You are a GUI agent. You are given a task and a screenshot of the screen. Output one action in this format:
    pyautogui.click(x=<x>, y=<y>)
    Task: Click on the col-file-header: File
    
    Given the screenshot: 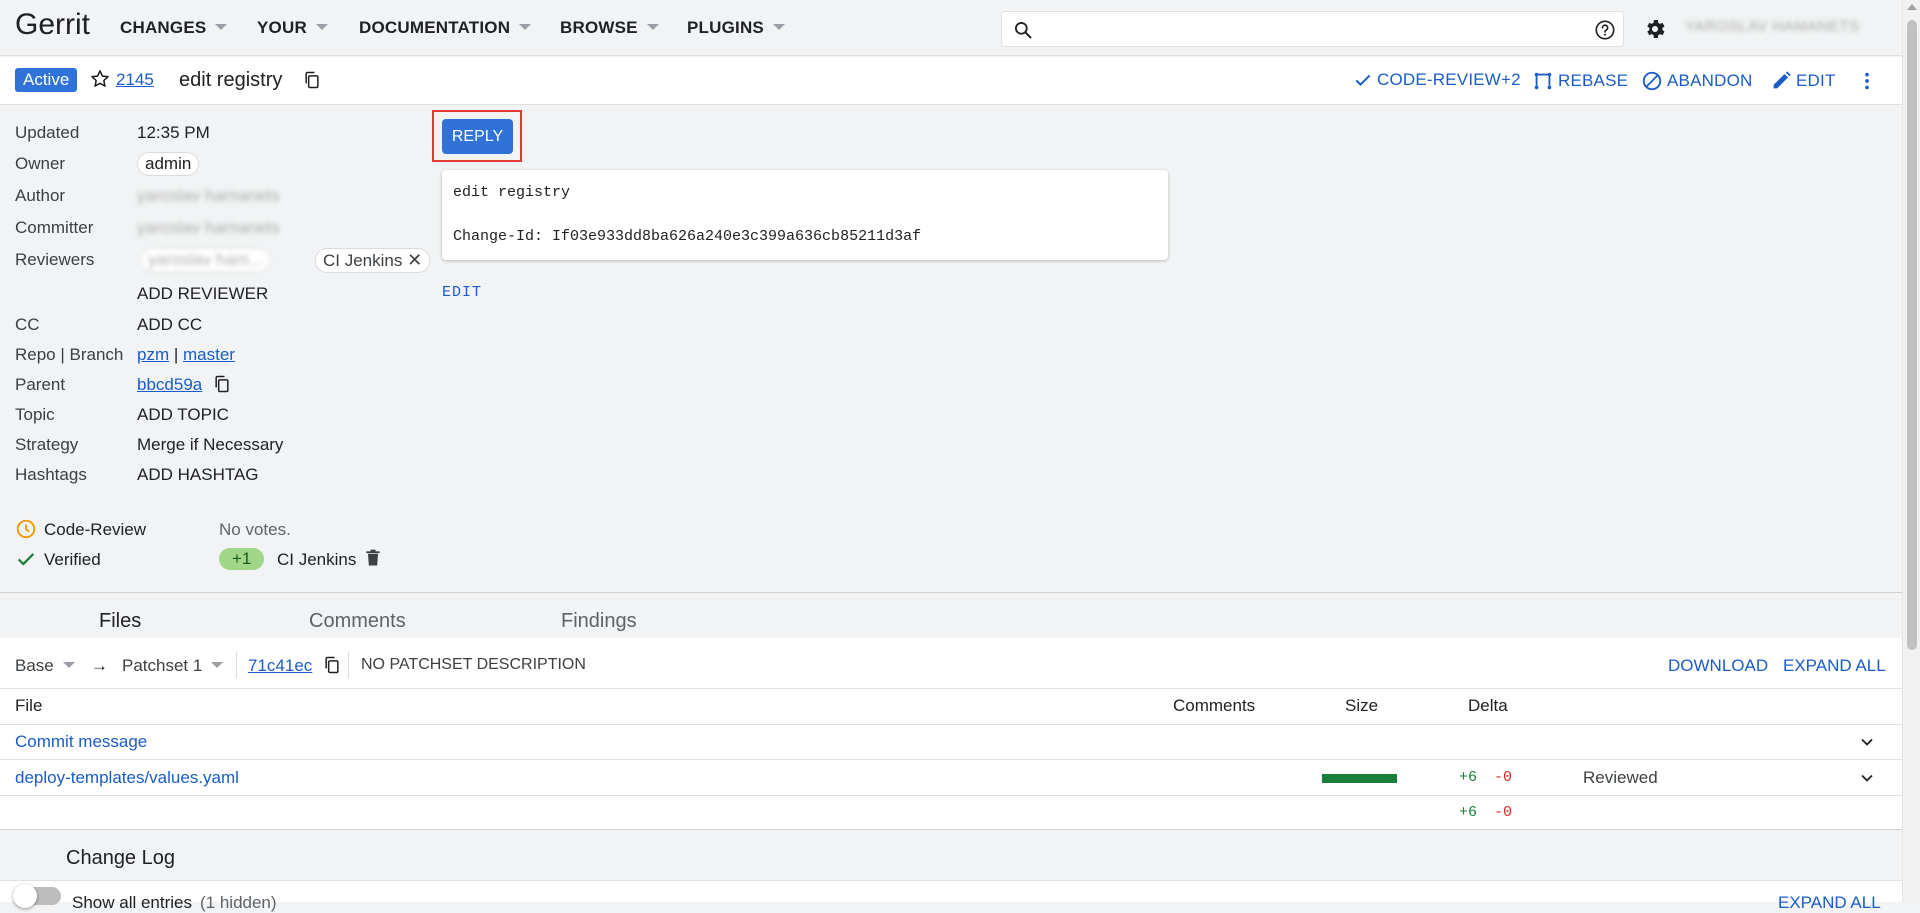 What is the action you would take?
    pyautogui.click(x=29, y=705)
    